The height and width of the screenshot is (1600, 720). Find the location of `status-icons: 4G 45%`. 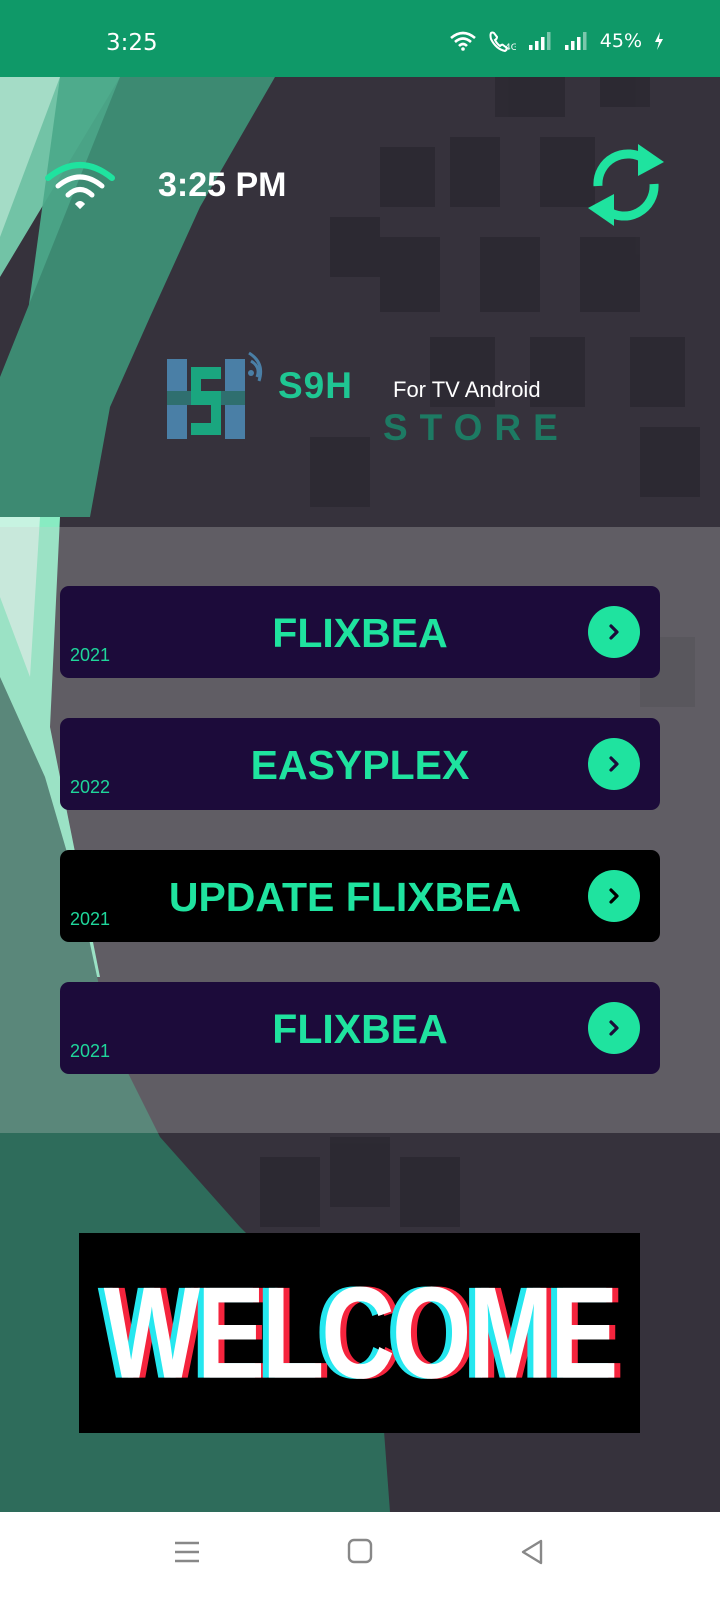

status-icons: 4G 45% is located at coordinates (556, 41).